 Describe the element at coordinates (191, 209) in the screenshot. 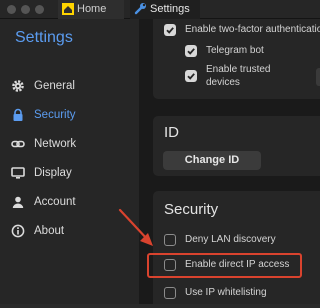

I see `security-section-title: Security` at that location.